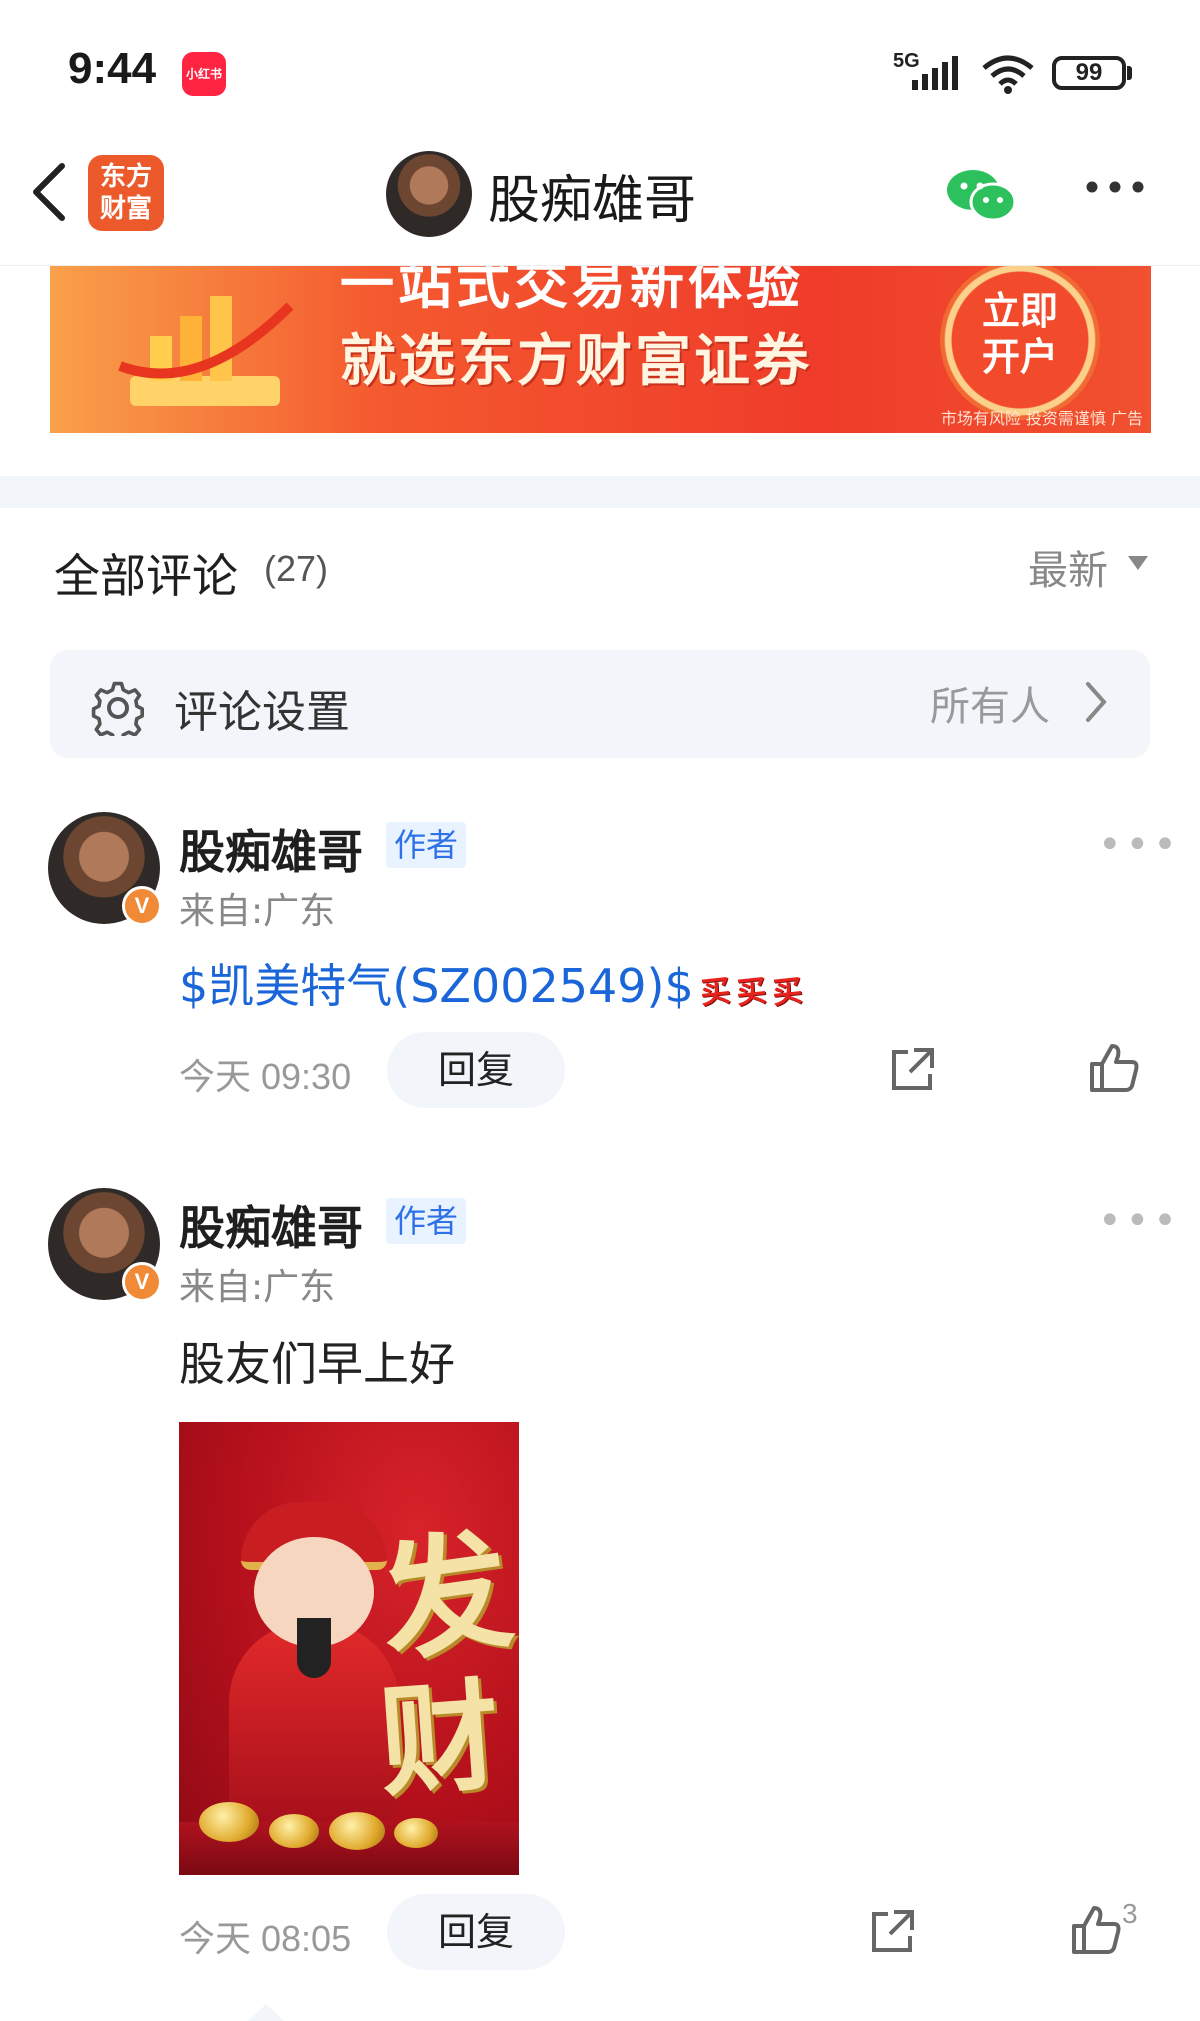  Describe the element at coordinates (125, 177) in the screenshot. I see `logo-text-line1: 东方` at that location.